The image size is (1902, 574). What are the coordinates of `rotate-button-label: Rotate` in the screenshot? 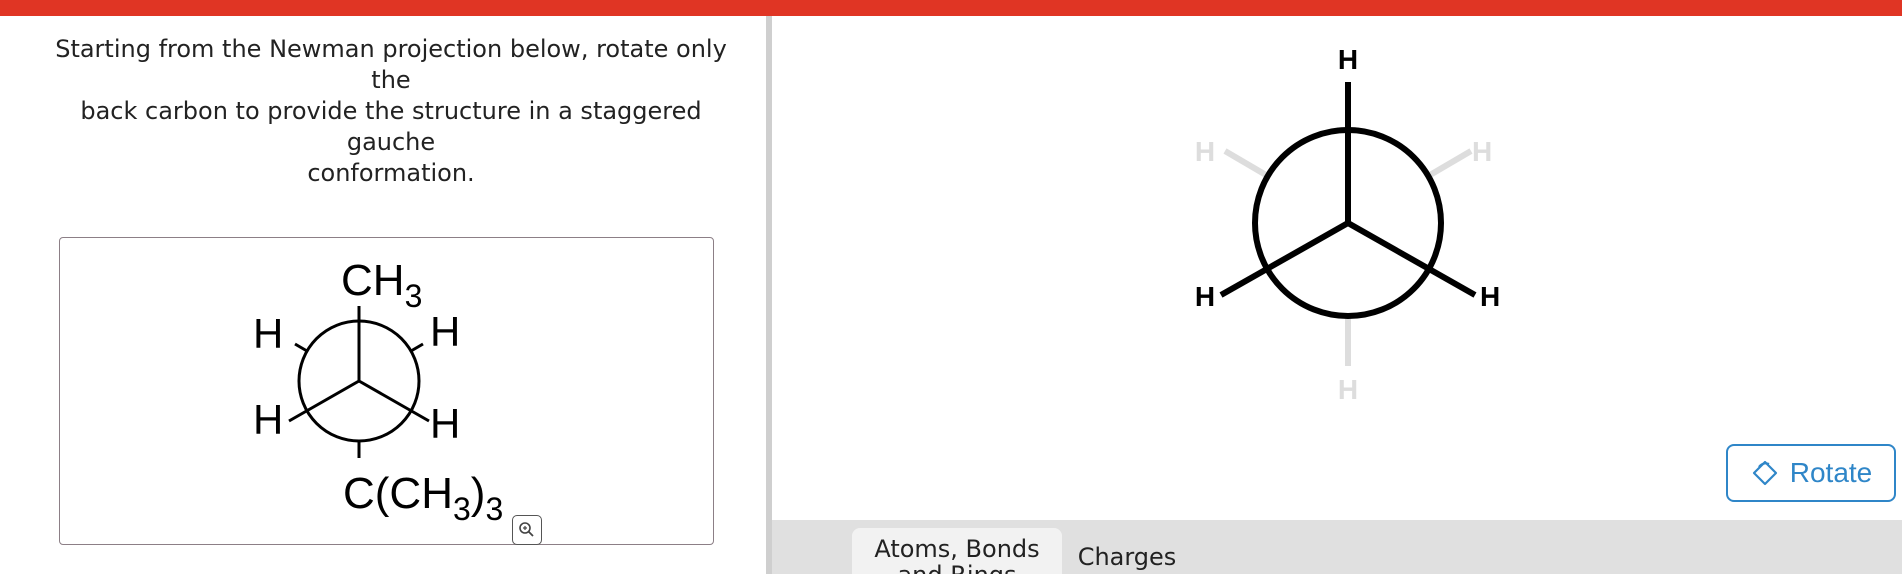 It's located at (1831, 472).